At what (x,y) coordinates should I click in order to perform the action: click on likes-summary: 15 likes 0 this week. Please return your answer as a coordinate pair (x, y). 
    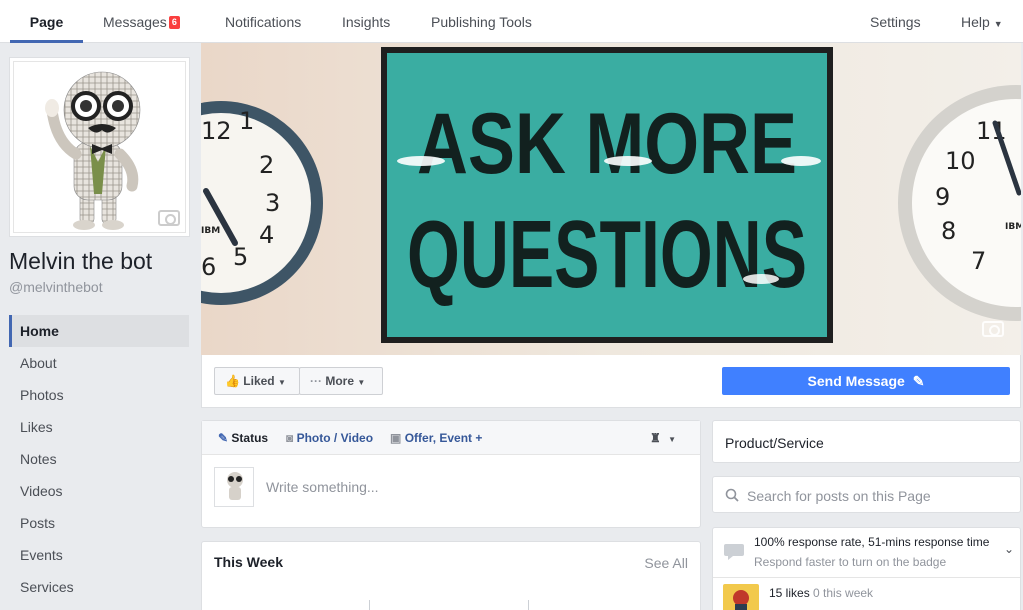
    Looking at the image, I should click on (821, 593).